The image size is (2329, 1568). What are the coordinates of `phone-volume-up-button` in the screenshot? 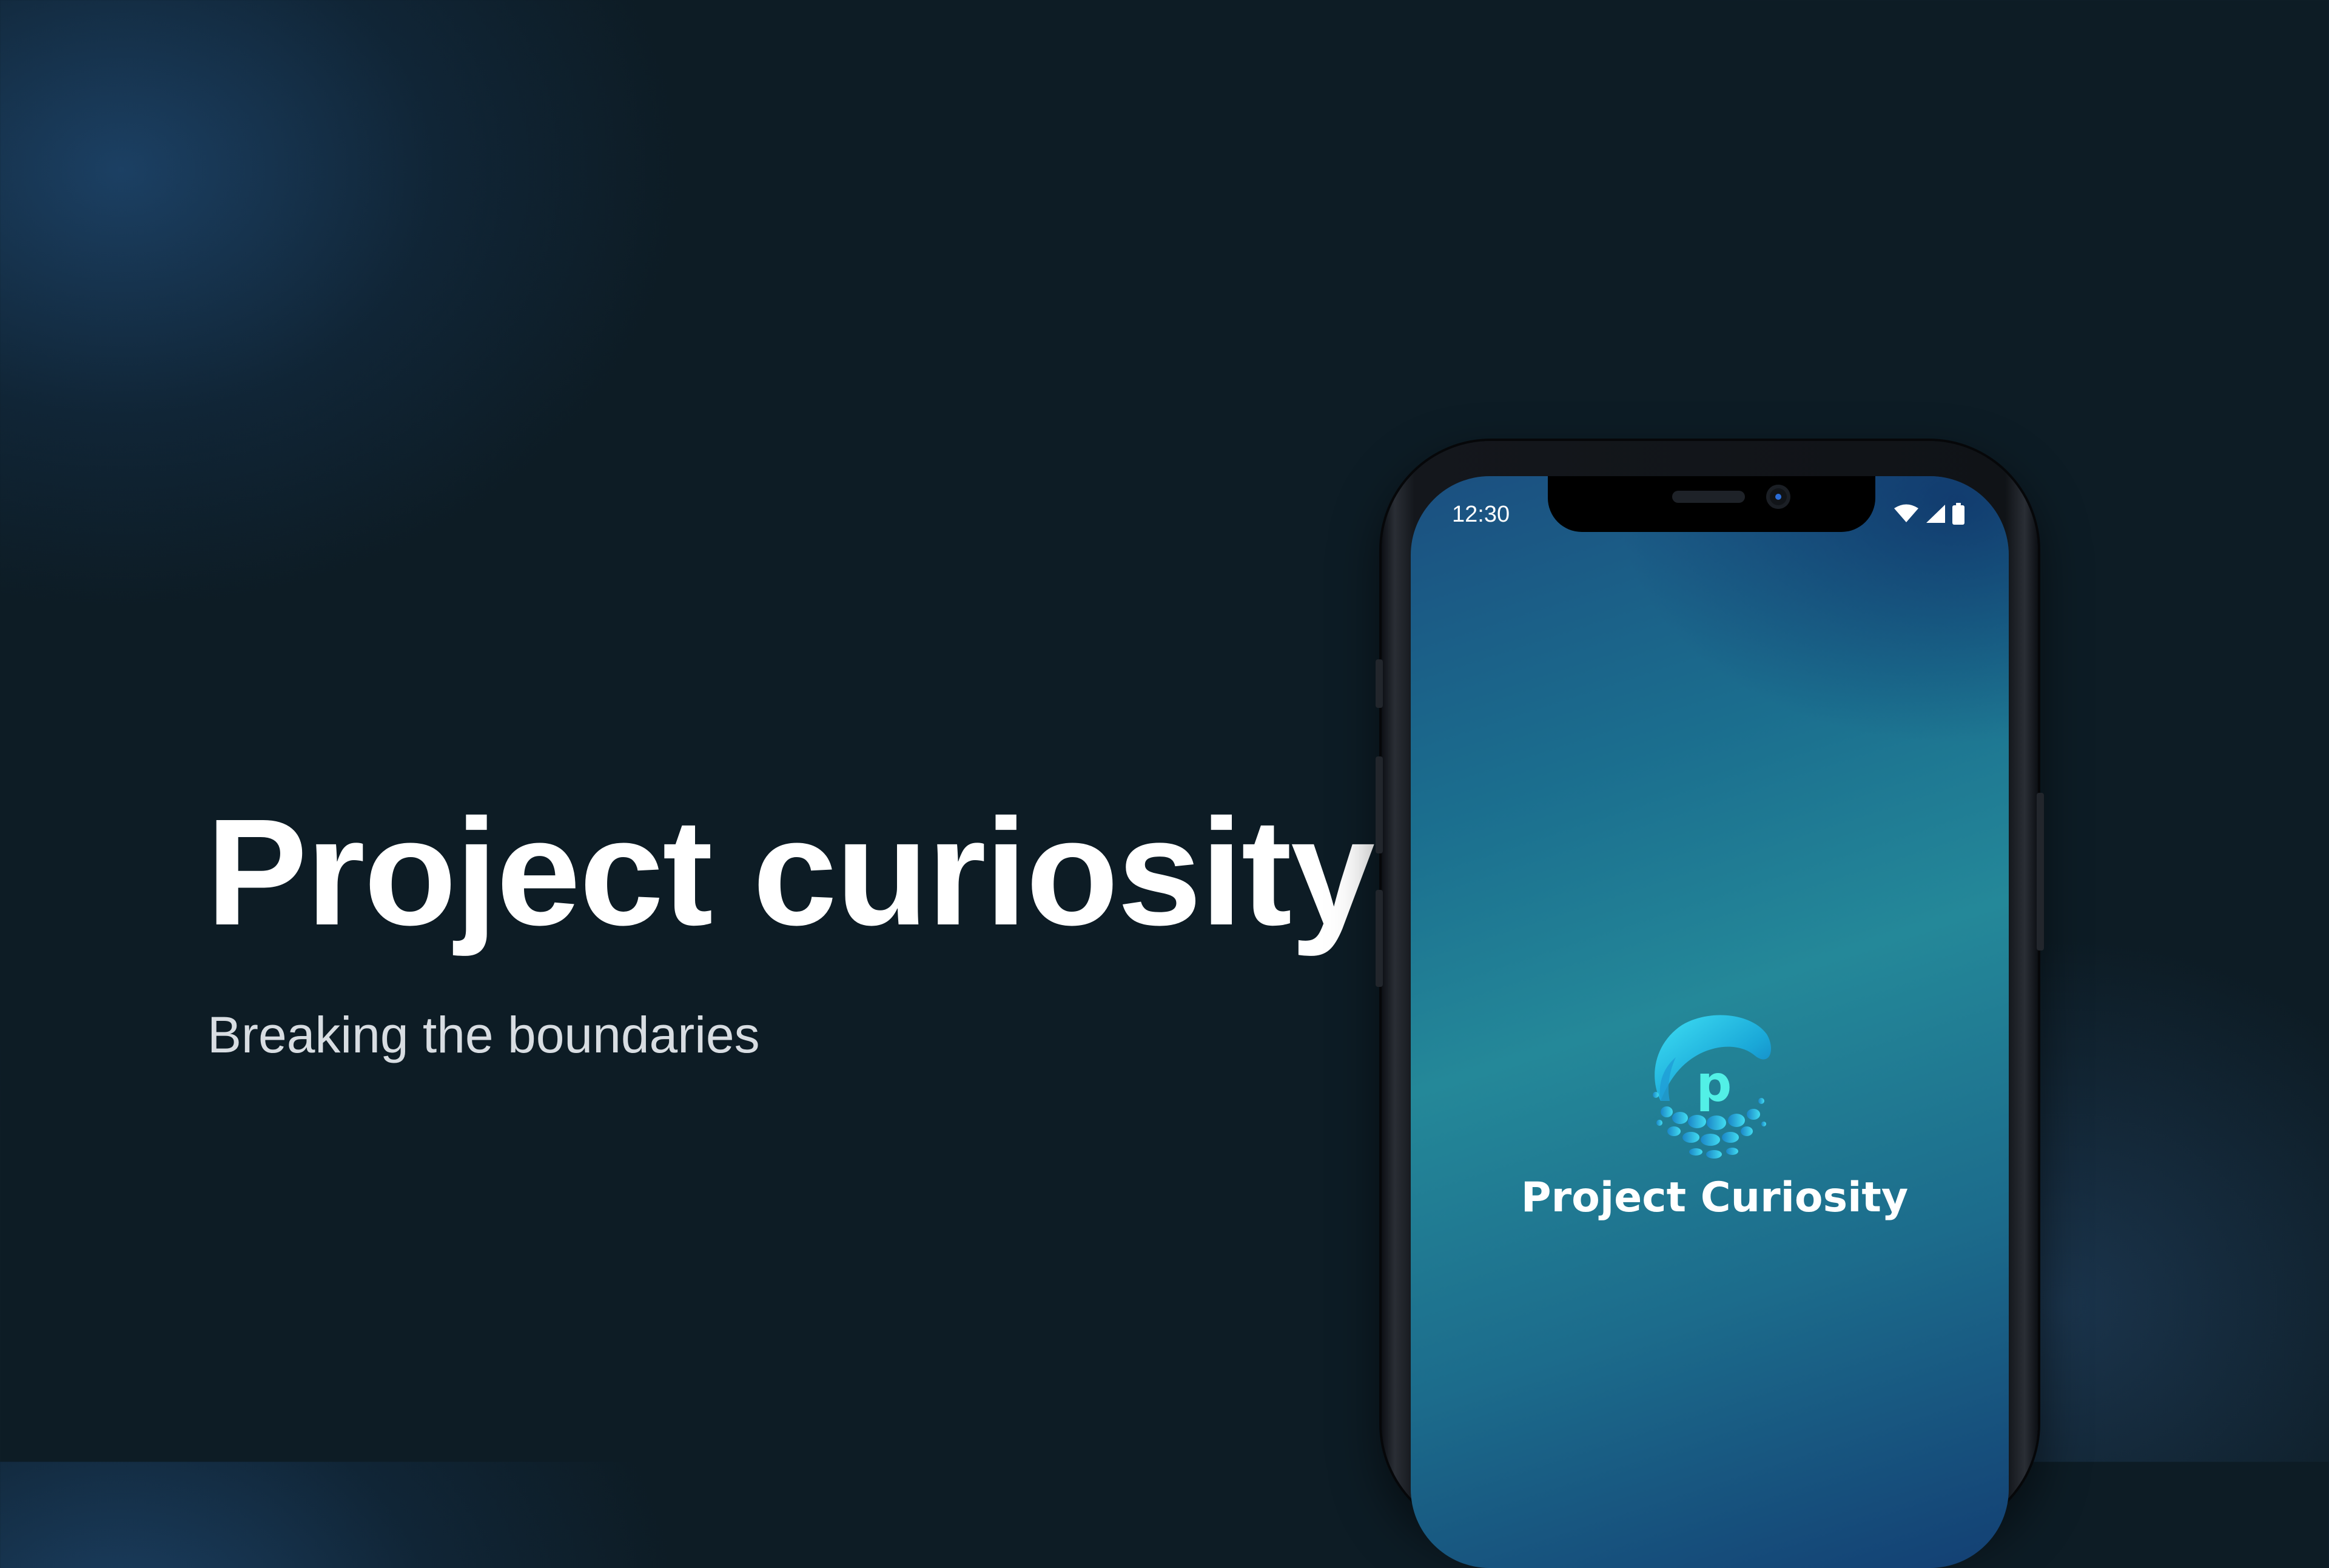 It's located at (1380, 804).